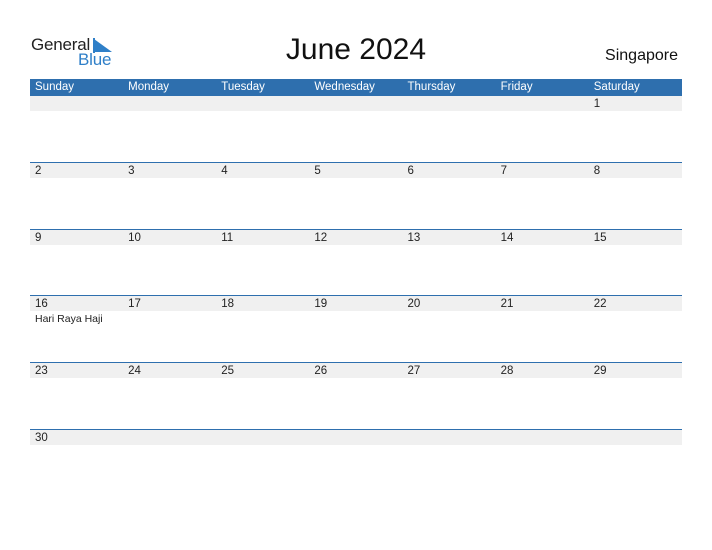  Describe the element at coordinates (597, 104) in the screenshot. I see `day-number: 1` at that location.